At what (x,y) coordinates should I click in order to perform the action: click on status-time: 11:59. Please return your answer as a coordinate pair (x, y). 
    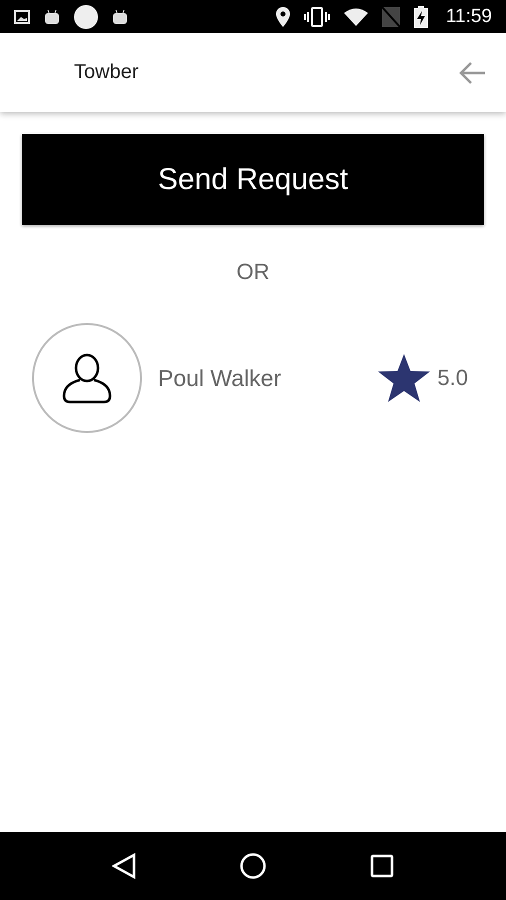
    Looking at the image, I should click on (469, 17).